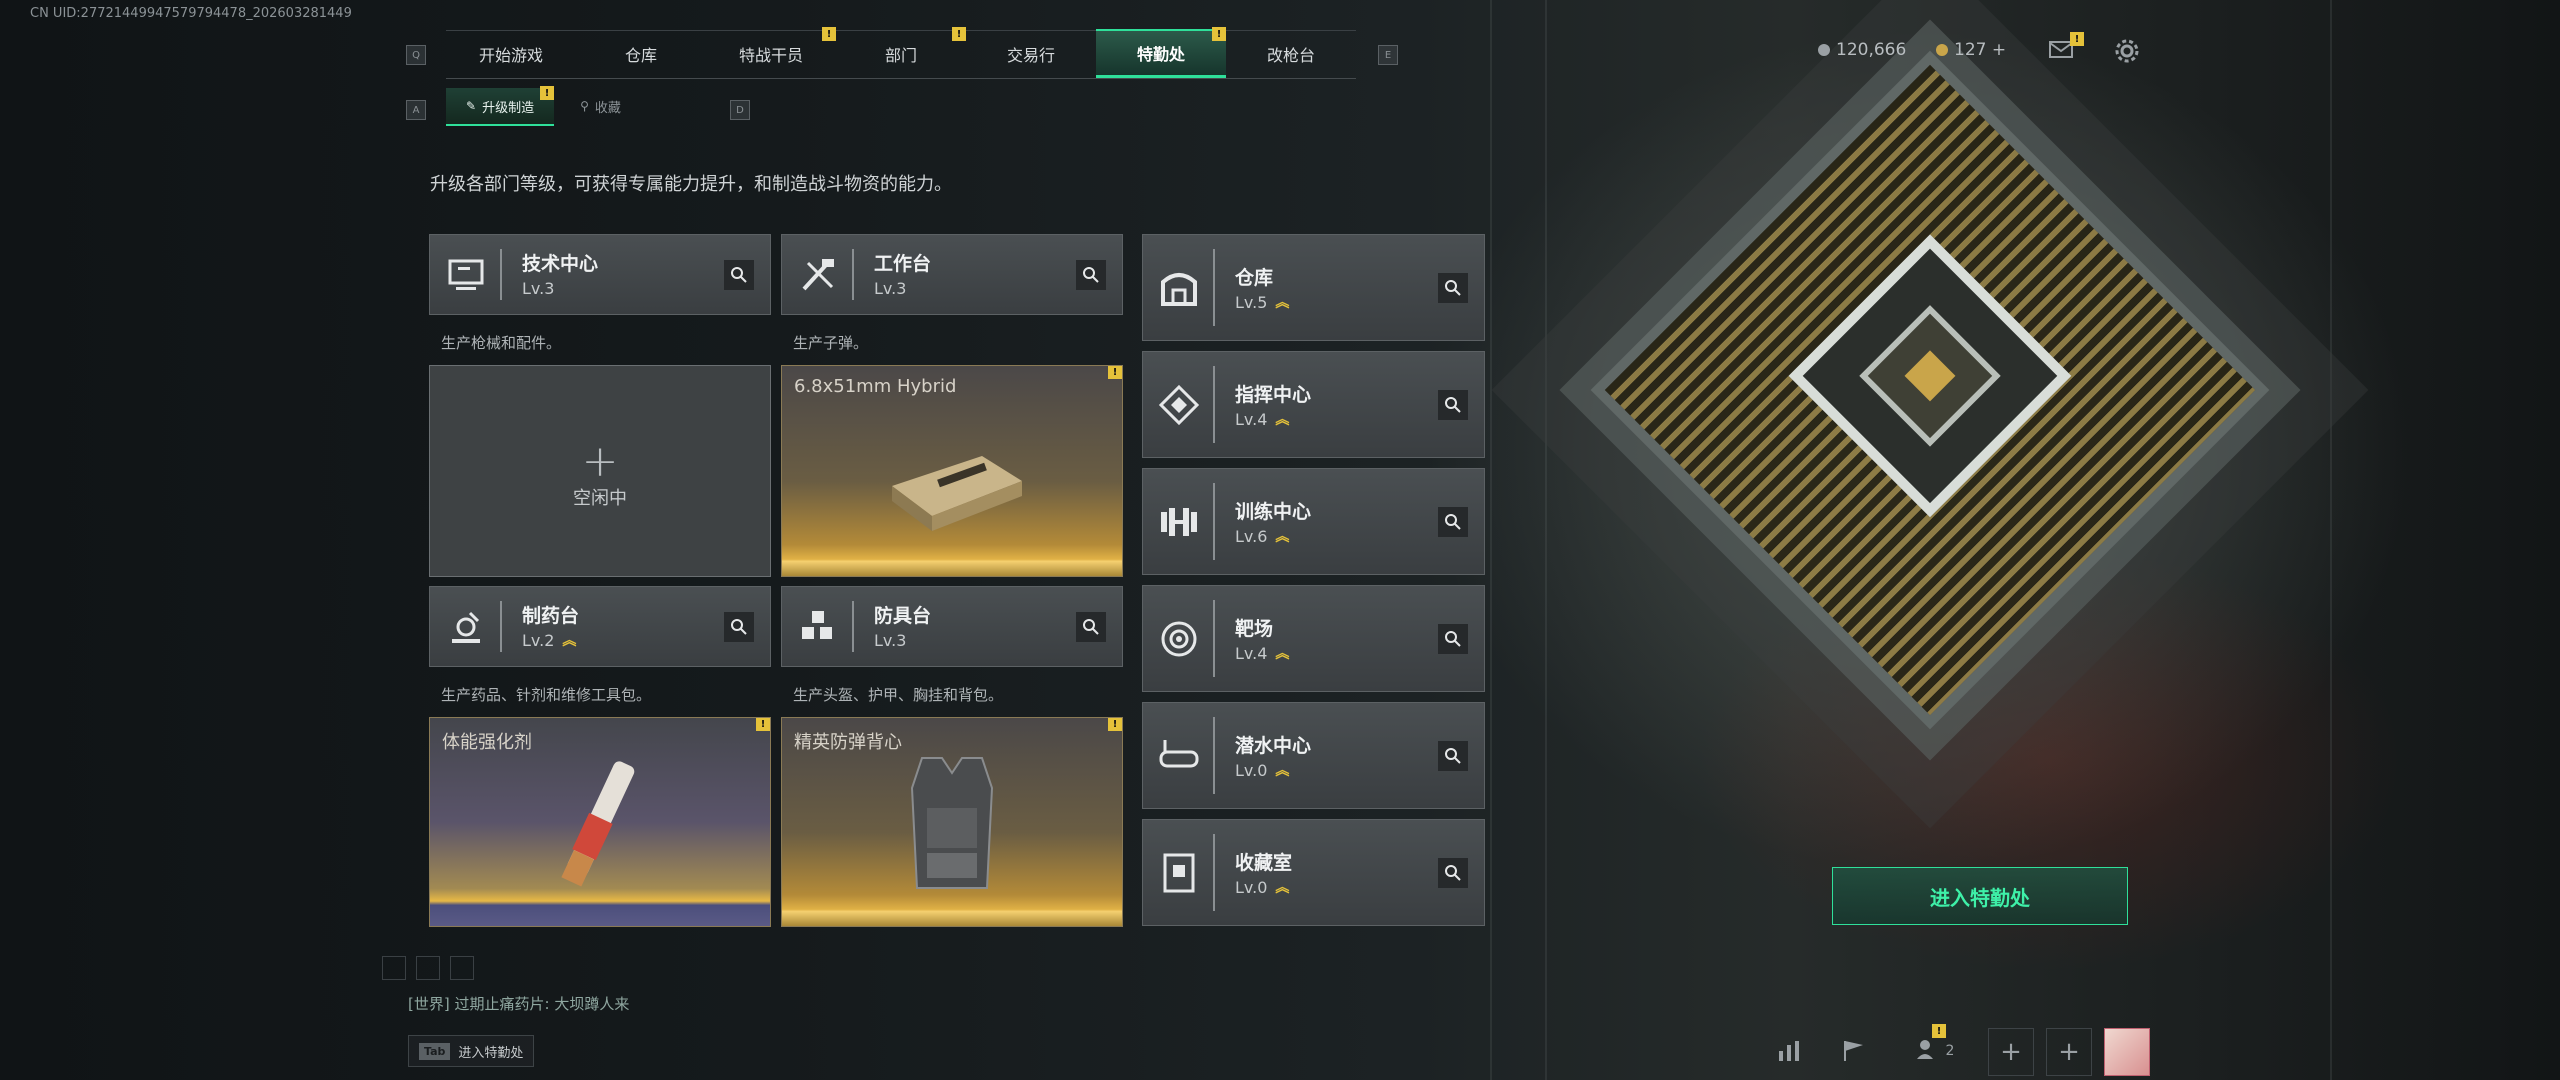  I want to click on facility-level: Lv.4 ︽, so click(1262, 419).